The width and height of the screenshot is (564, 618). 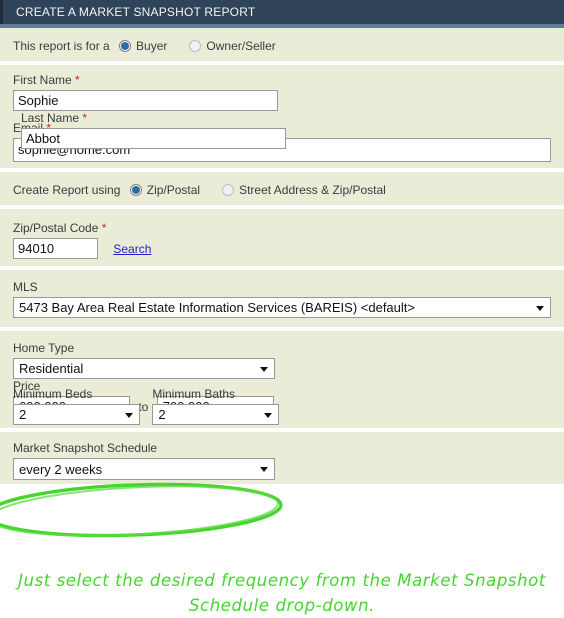 What do you see at coordinates (46, 80) in the screenshot?
I see `first-name-label: First Name *` at bounding box center [46, 80].